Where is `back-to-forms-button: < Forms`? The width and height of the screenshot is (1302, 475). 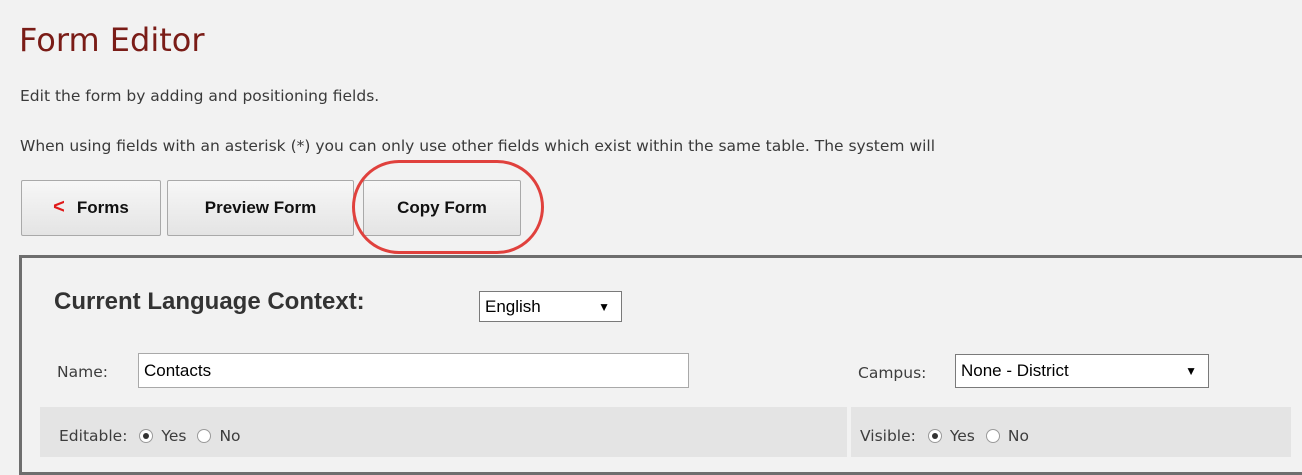 back-to-forms-button: < Forms is located at coordinates (91, 208).